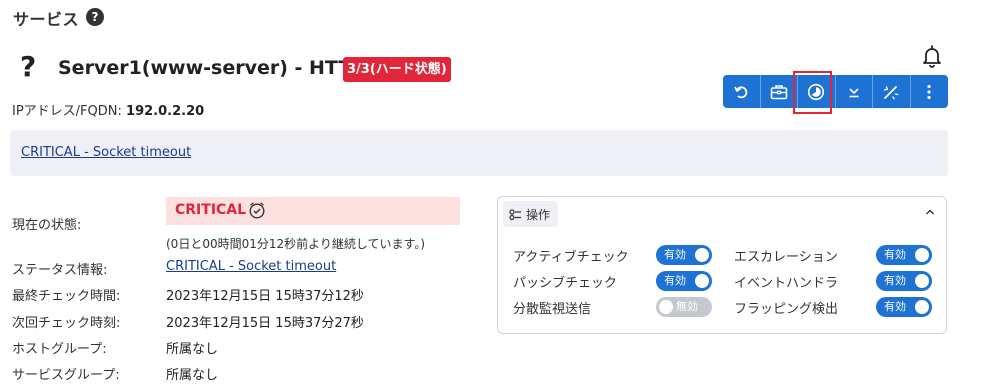 This screenshot has height=390, width=989. Describe the element at coordinates (192, 349) in the screenshot. I see `host-group-value: 所属なし` at that location.